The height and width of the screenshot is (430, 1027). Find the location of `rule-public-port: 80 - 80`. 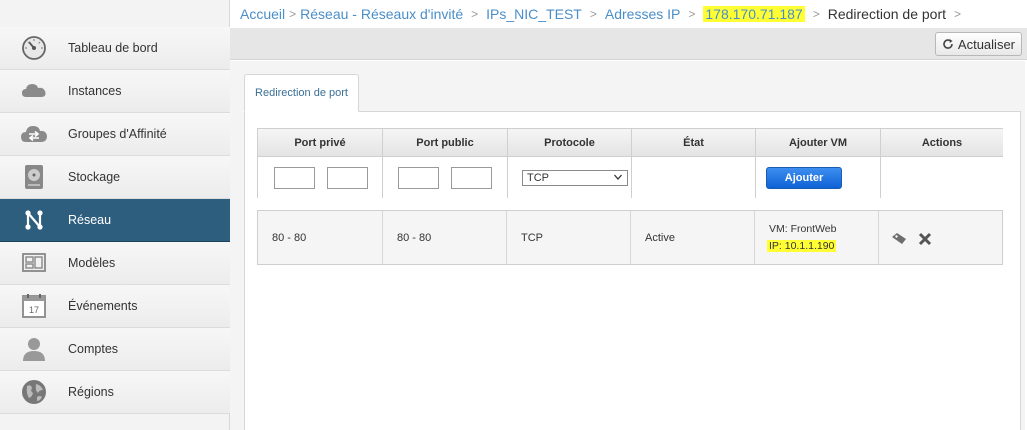

rule-public-port: 80 - 80 is located at coordinates (445, 237).